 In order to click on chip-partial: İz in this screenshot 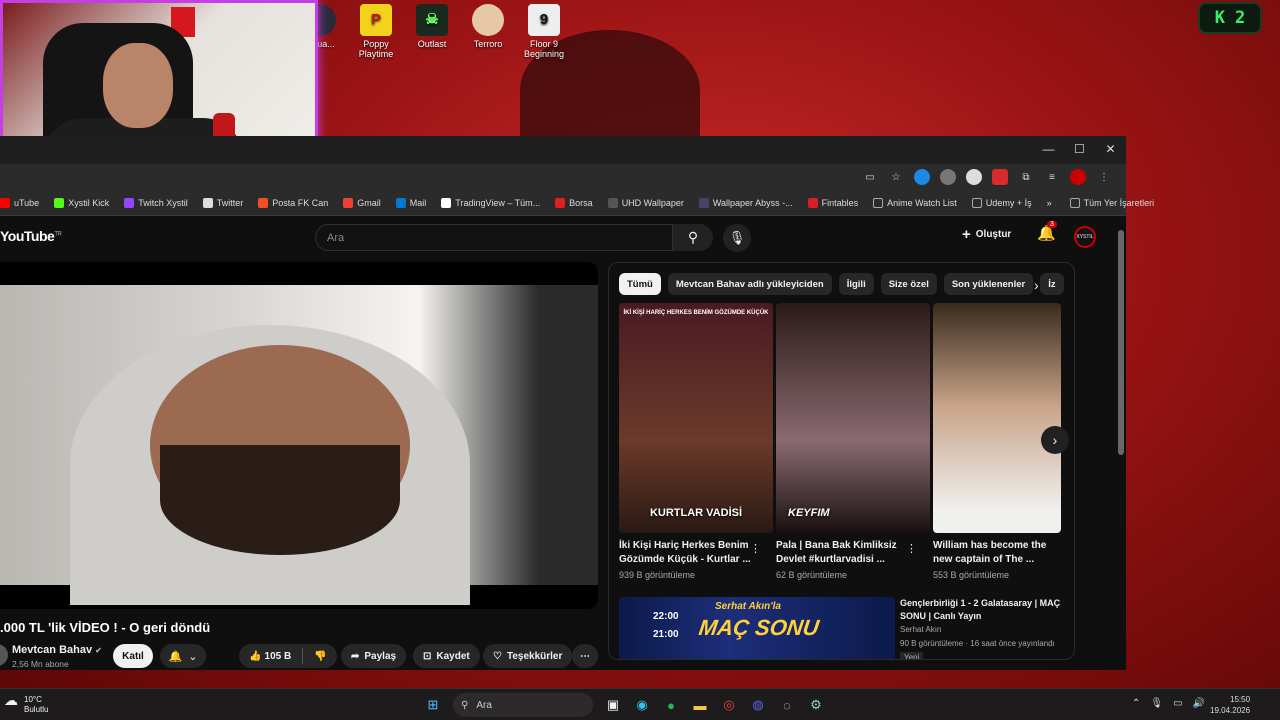, I will do `click(1052, 284)`.